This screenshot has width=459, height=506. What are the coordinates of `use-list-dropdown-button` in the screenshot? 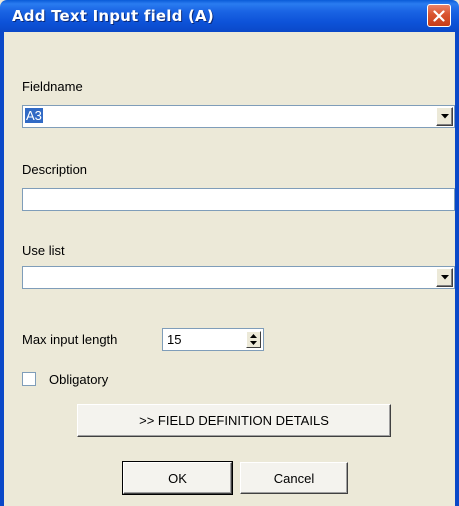 It's located at (444, 277).